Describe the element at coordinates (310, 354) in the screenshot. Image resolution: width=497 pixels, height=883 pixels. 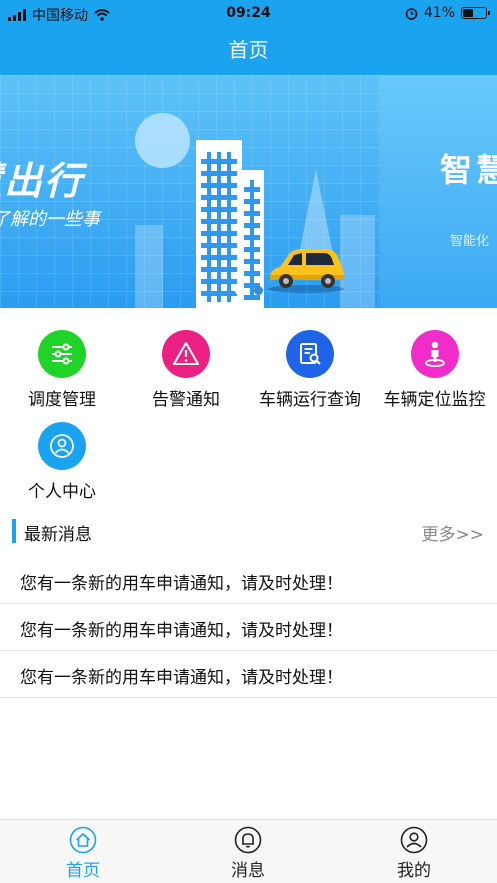
I see `document-search-icon` at that location.